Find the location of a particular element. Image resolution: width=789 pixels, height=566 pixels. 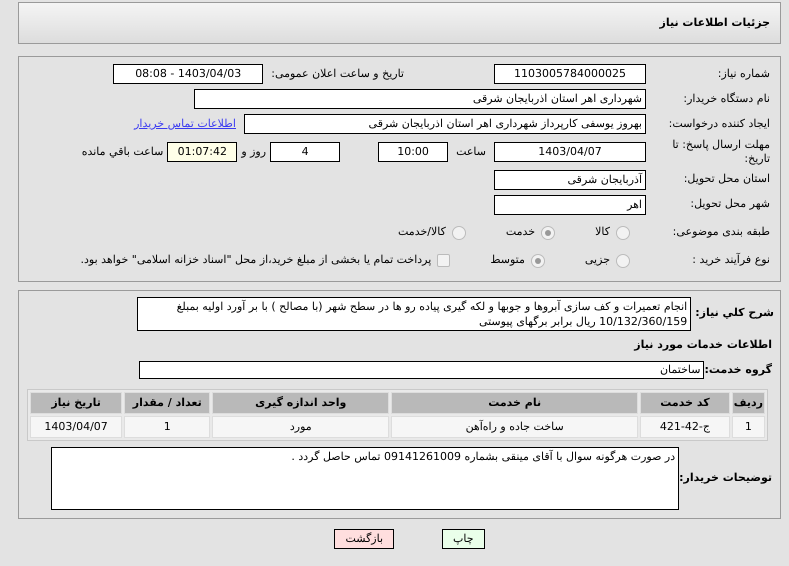

checkbox is located at coordinates (443, 260).